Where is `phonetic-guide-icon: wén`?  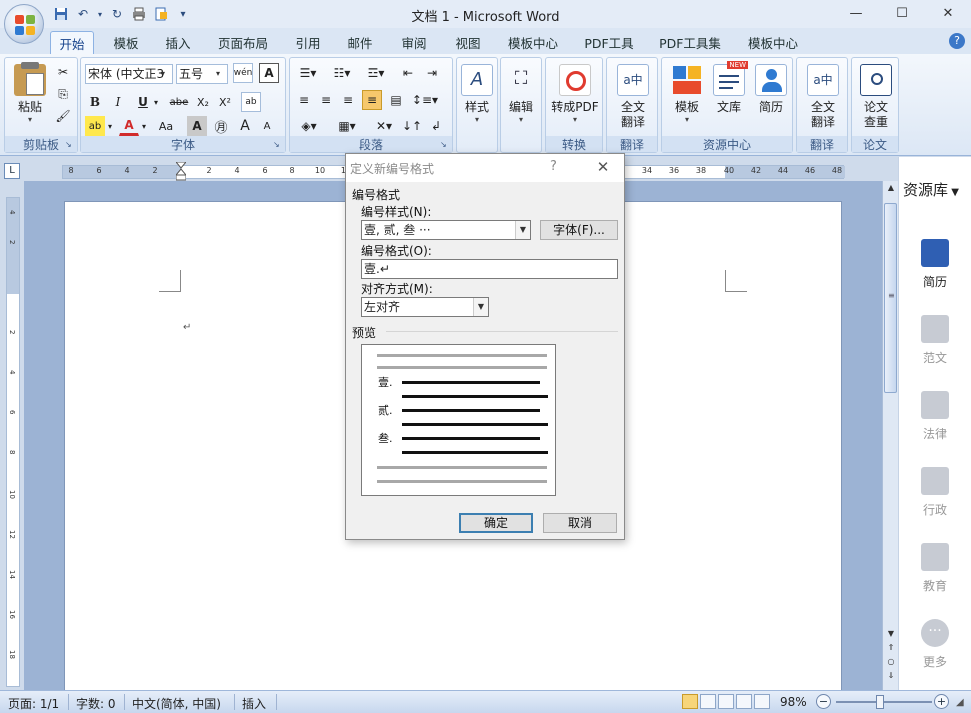
phonetic-guide-icon: wén is located at coordinates (243, 73).